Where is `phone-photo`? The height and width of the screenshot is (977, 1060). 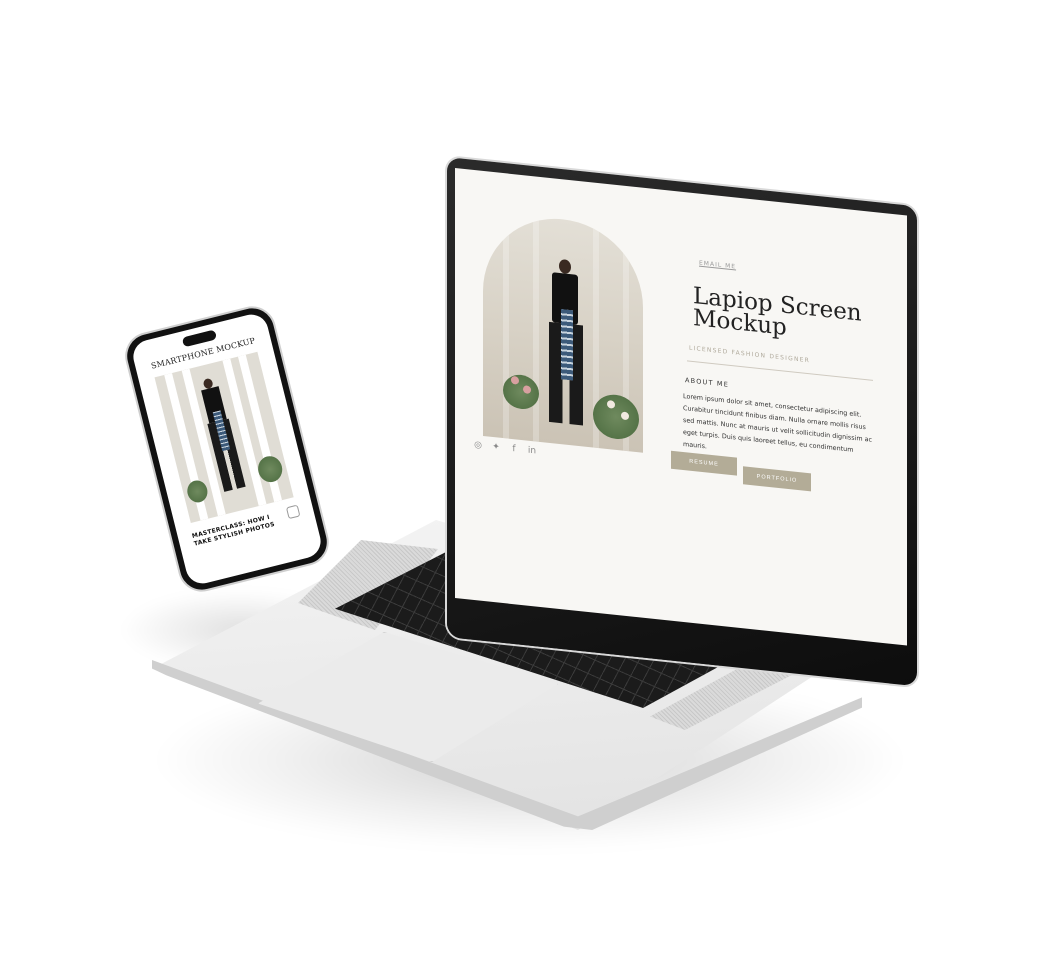 phone-photo is located at coordinates (224, 437).